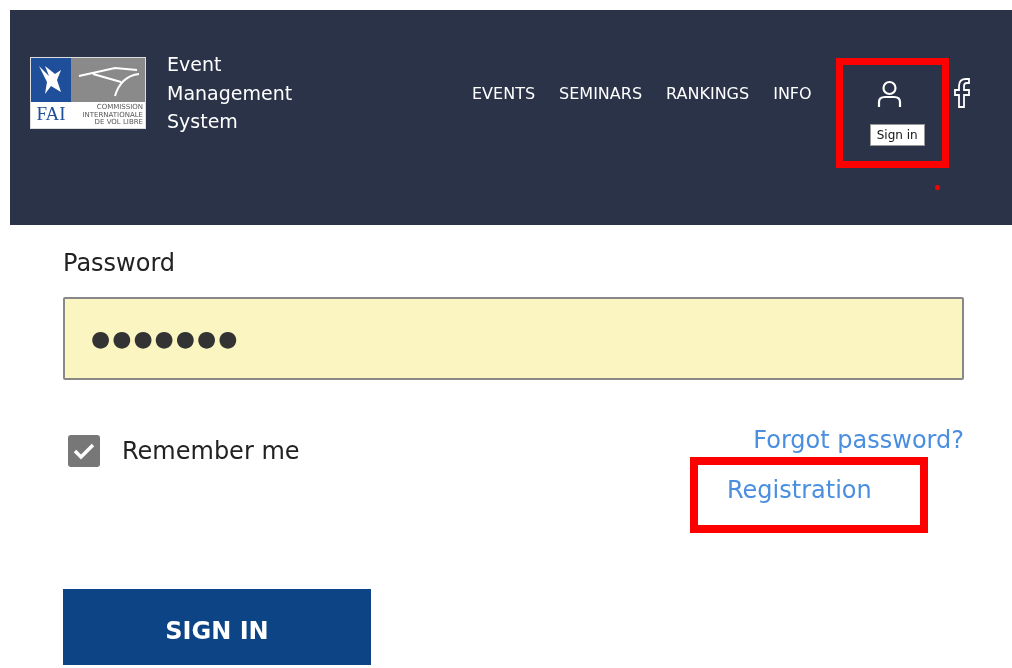 The image size is (1012, 668). Describe the element at coordinates (51, 114) in the screenshot. I see `logo-letters: FAI` at that location.